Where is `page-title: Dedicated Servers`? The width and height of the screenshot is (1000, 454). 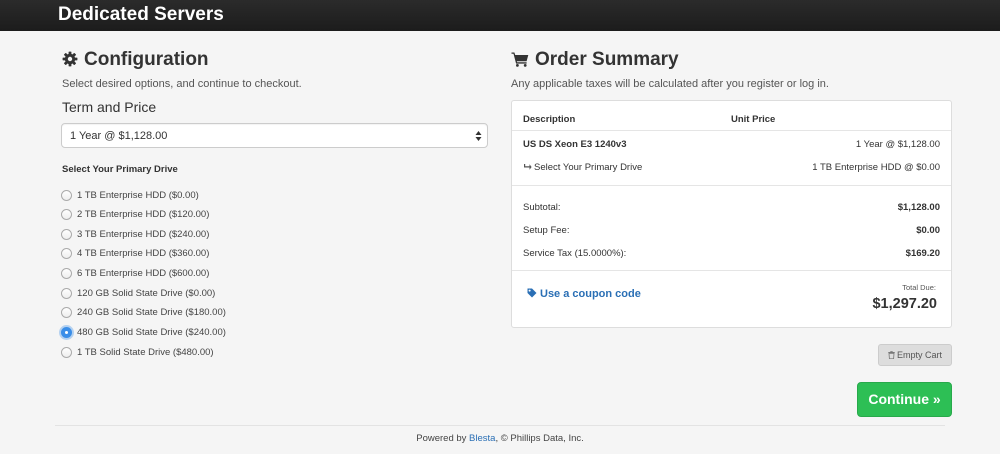
page-title: Dedicated Servers is located at coordinates (141, 14).